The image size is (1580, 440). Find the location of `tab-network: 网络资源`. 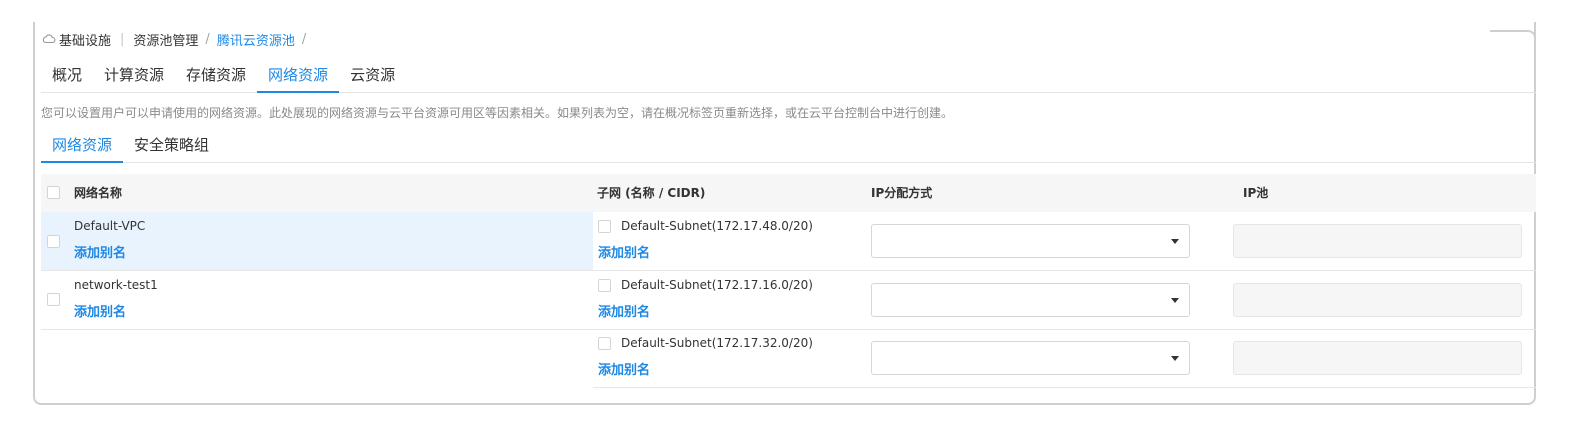

tab-network: 网络资源 is located at coordinates (298, 76).